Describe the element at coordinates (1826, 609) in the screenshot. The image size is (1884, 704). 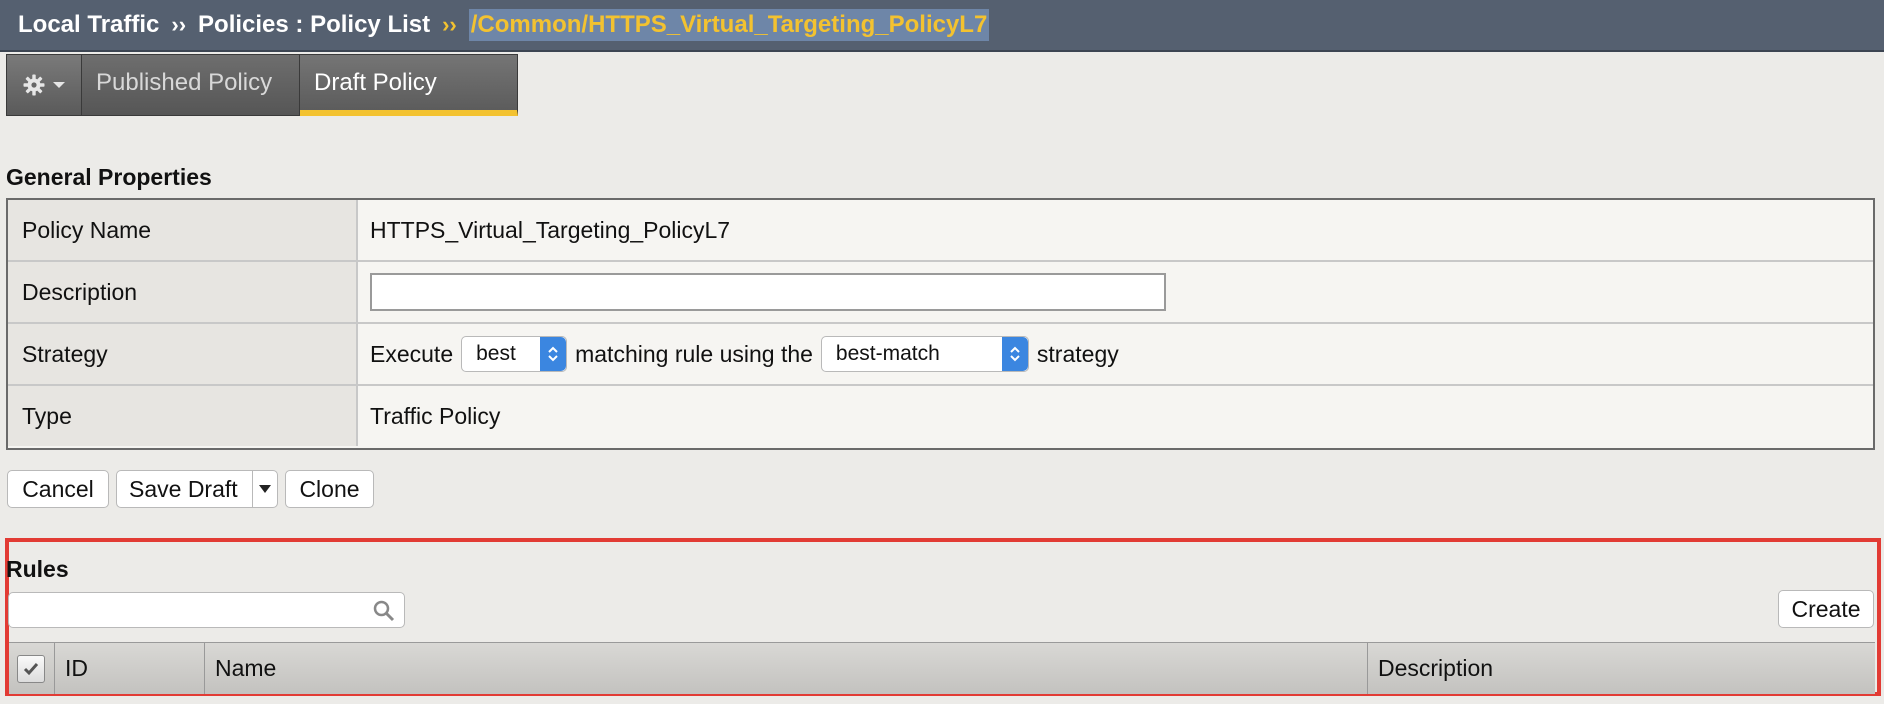
I see `create-rule-button: Create` at that location.